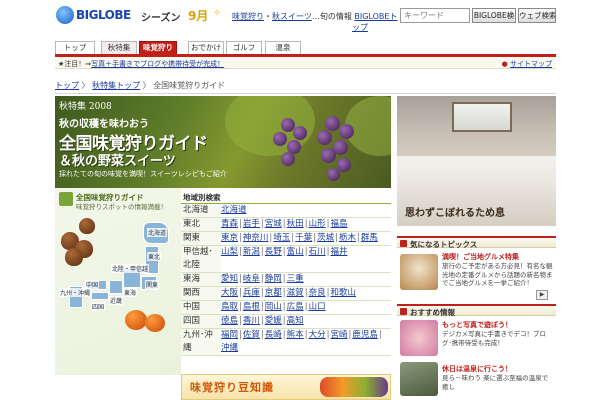 This screenshot has height=400, width=610. What do you see at coordinates (229, 238) in the screenshot?
I see `prefecture-link: 東京` at bounding box center [229, 238].